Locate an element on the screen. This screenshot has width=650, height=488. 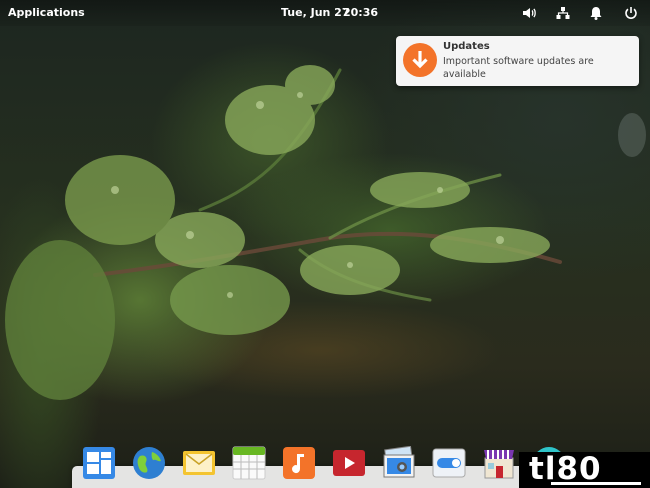
volume-icon is located at coordinates (529, 13).